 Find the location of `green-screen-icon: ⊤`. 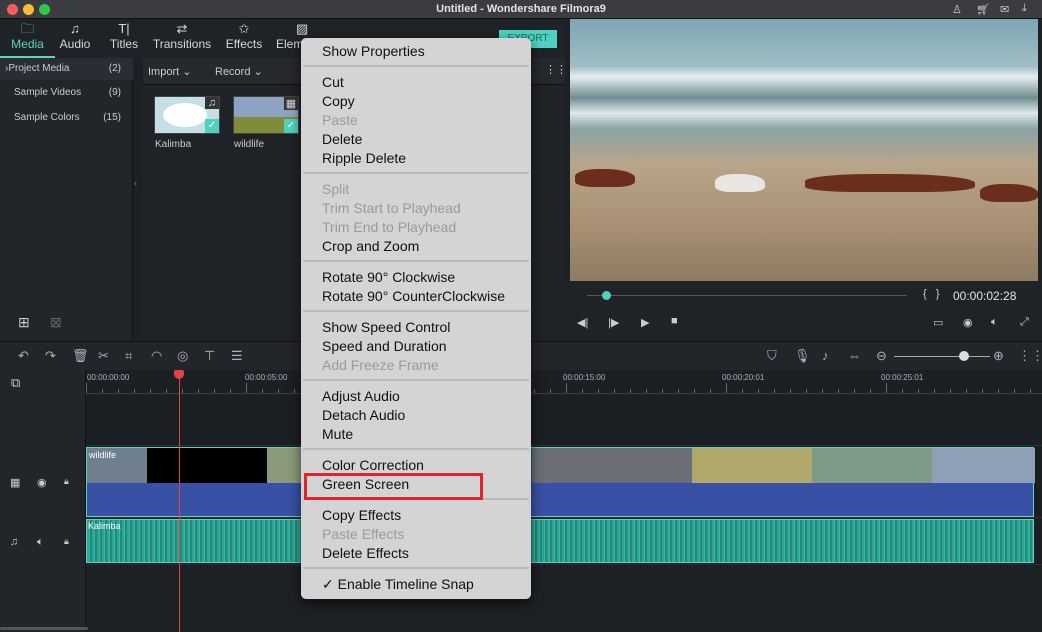

green-screen-icon: ⊤ is located at coordinates (209, 356).